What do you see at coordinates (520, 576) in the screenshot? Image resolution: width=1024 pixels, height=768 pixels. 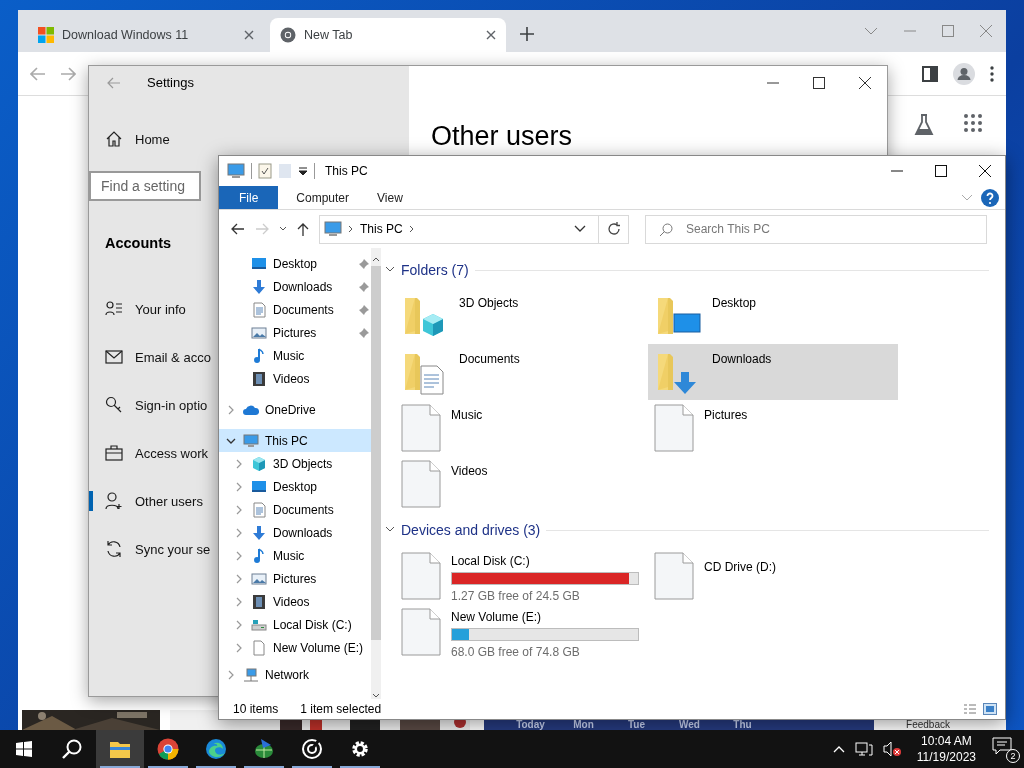 I see `folder-tile: Local Disk (C:) 1.27 GB free of 24.5 GB` at bounding box center [520, 576].